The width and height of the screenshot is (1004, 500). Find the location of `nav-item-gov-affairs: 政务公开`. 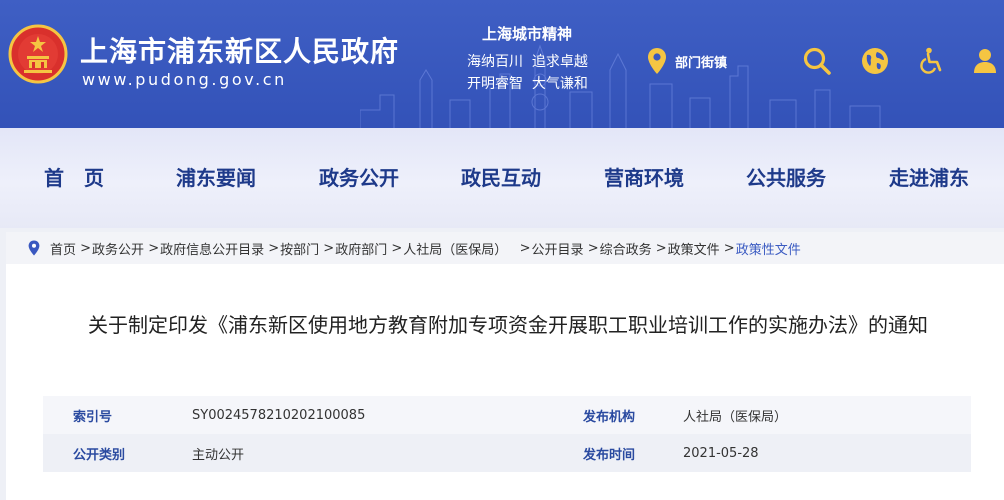

nav-item-gov-affairs: 政务公开 is located at coordinates (359, 176).